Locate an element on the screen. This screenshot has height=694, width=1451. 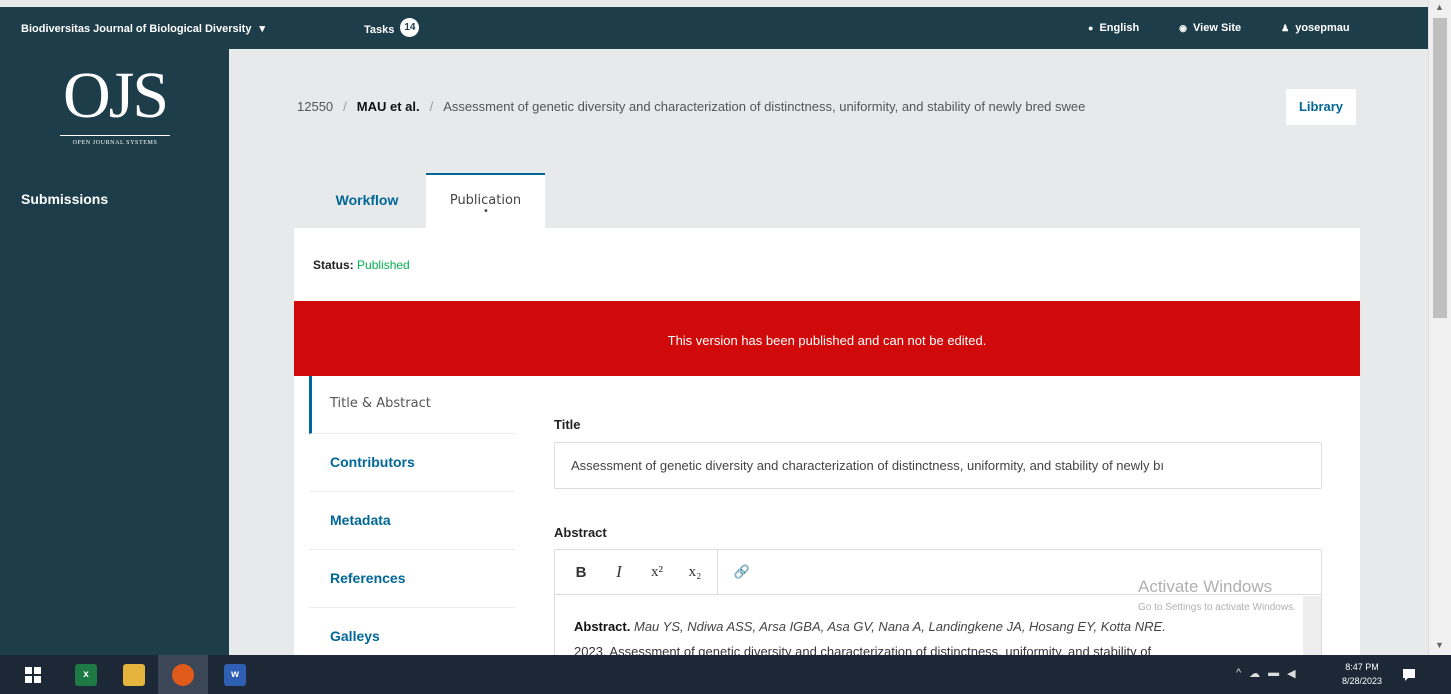
toolbar-divider is located at coordinates (717, 572).